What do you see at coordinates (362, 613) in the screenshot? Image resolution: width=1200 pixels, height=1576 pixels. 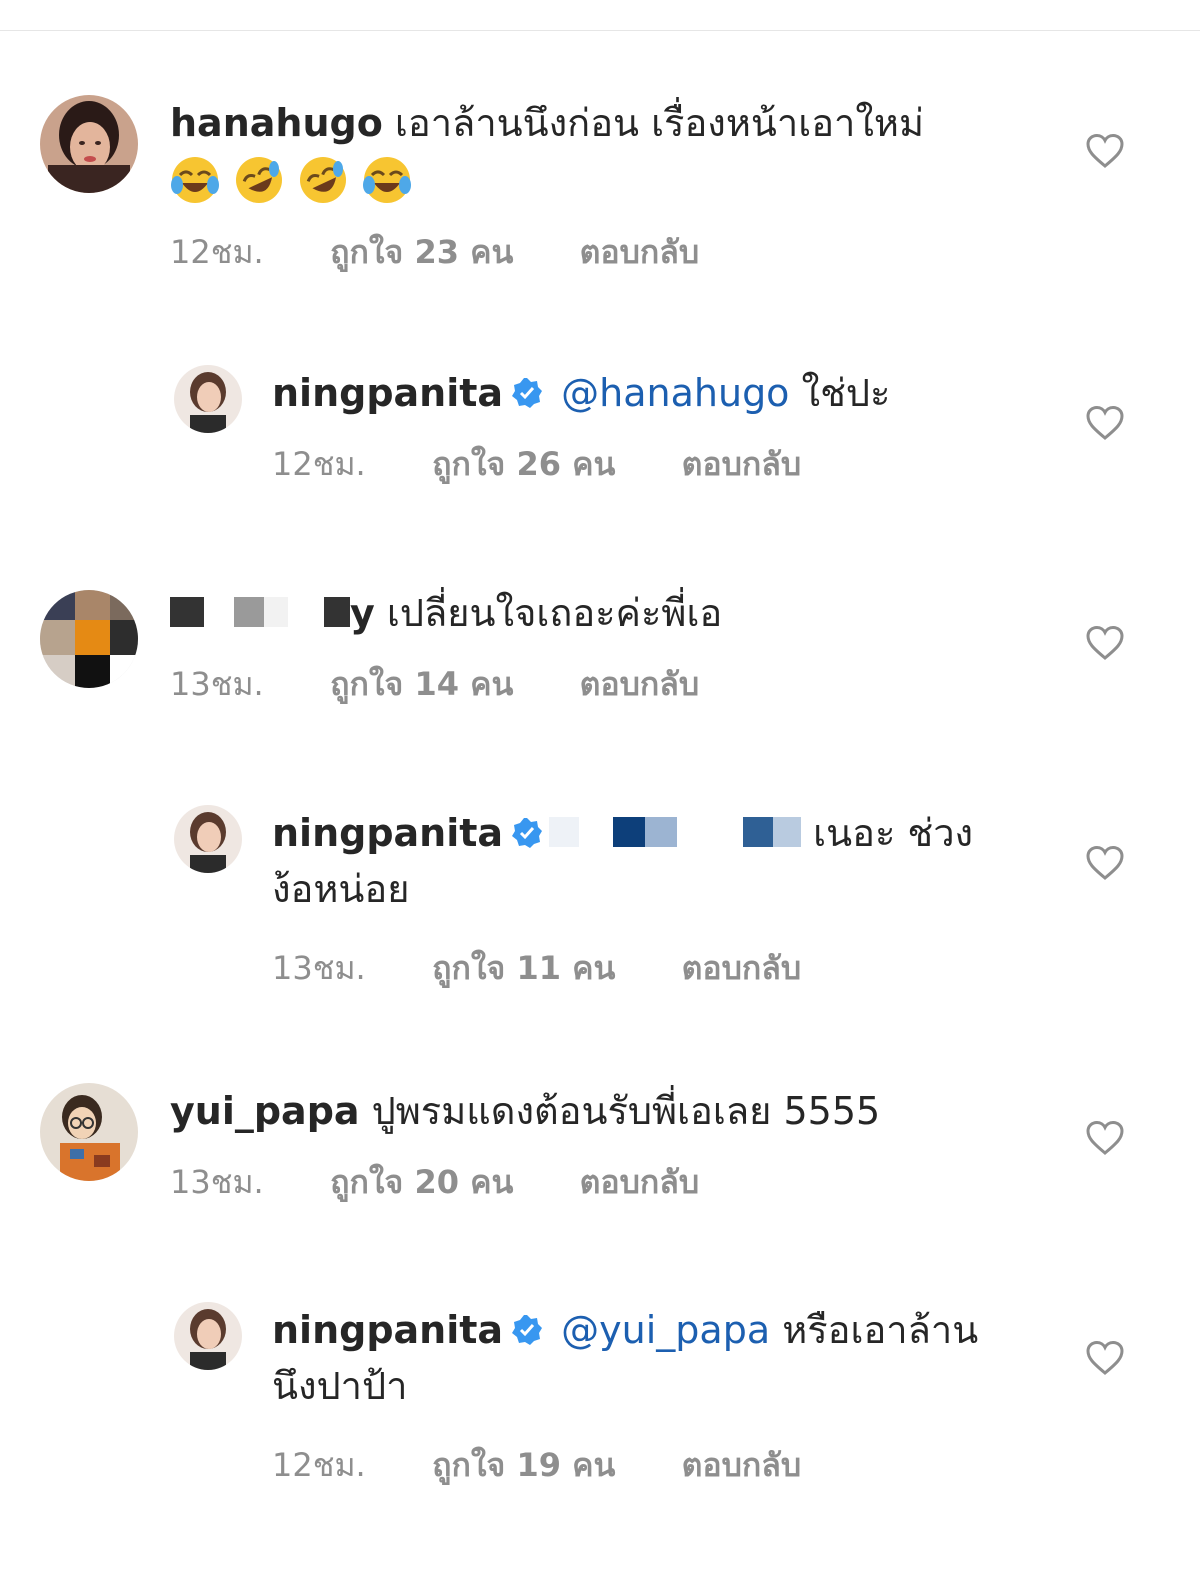 I see `username-tail: y` at bounding box center [362, 613].